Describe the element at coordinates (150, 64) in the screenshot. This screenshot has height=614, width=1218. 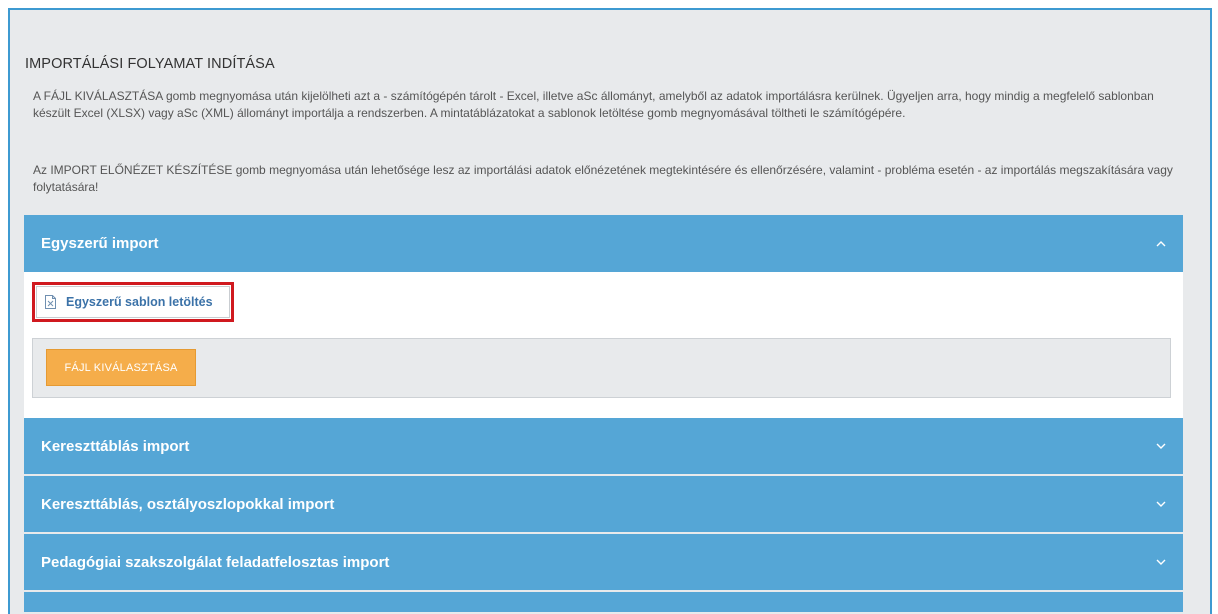
I see `page-title: IMPORTÁLÁSI FOLYAMAT INDÍTÁSA` at that location.